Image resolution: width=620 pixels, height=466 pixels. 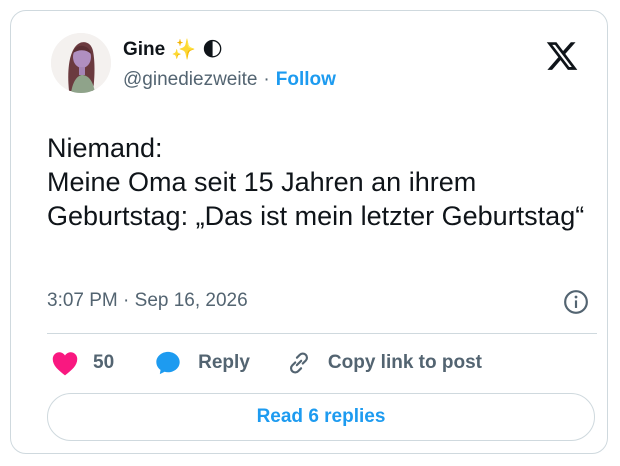 What do you see at coordinates (266, 363) in the screenshot?
I see `action-bar: 50 Reply Copy link to post` at bounding box center [266, 363].